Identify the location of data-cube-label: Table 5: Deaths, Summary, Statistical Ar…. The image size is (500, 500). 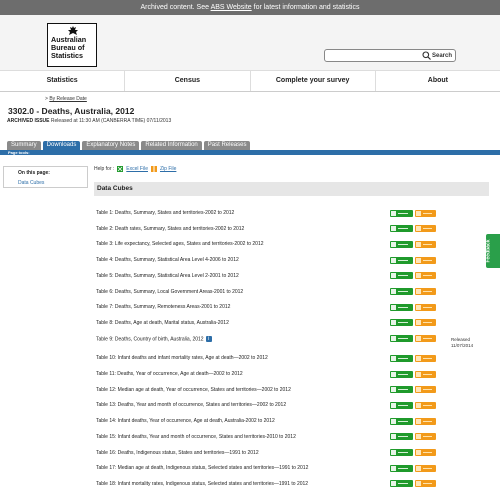
(167, 275).